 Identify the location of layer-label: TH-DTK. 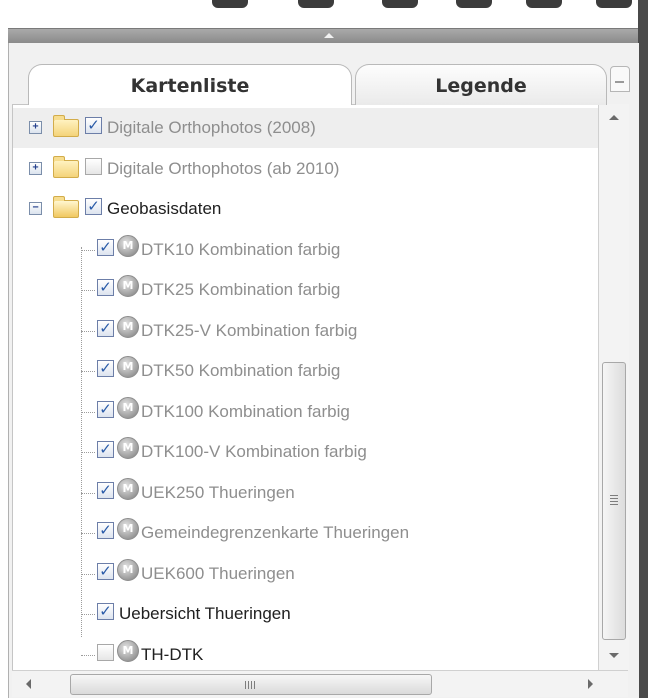
(172, 655).